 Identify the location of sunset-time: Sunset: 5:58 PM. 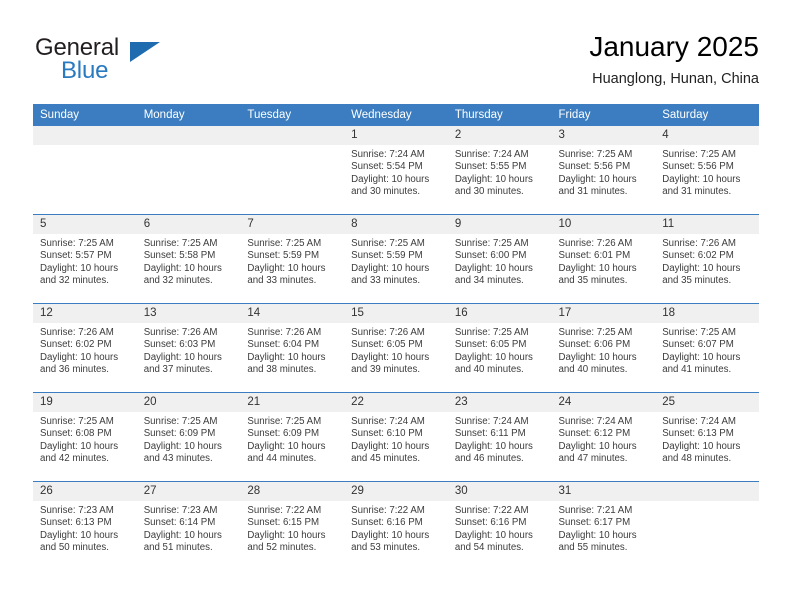
(179, 256).